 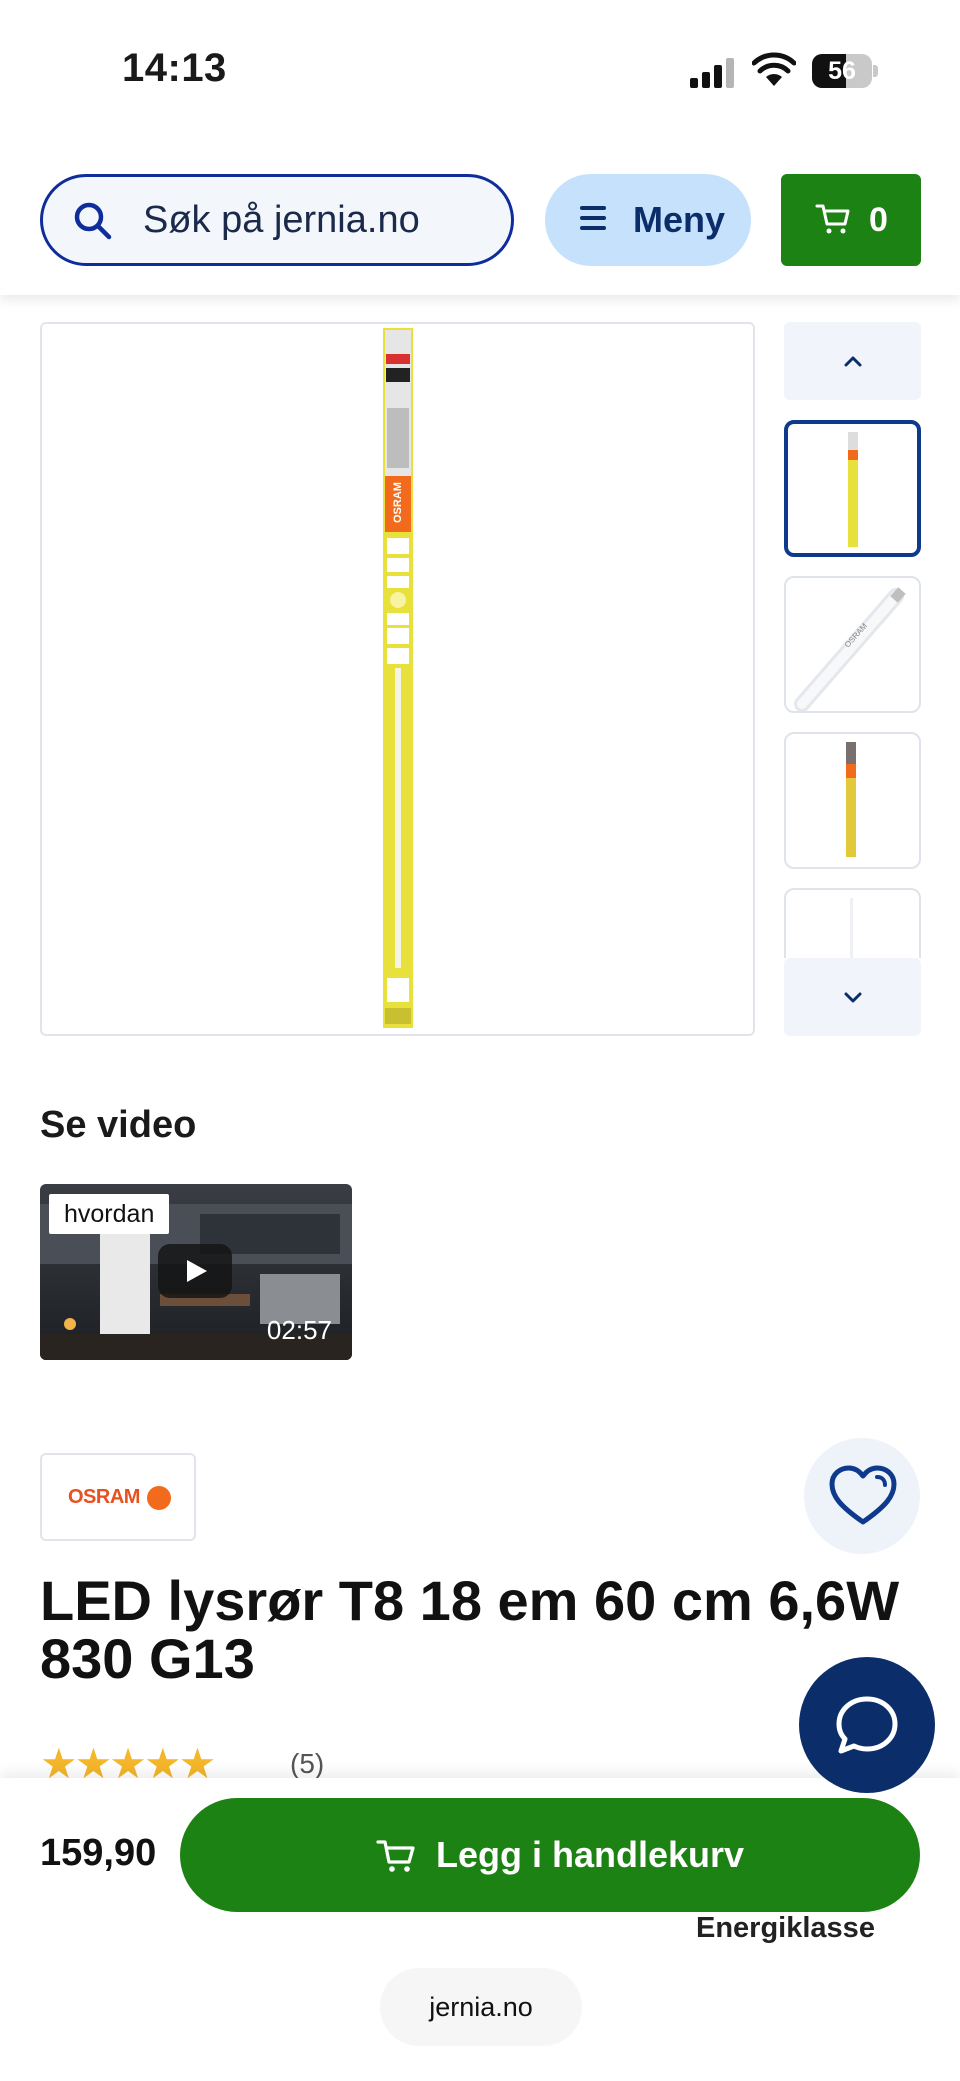 I want to click on thumbnail-2: OSRAM, so click(x=852, y=644).